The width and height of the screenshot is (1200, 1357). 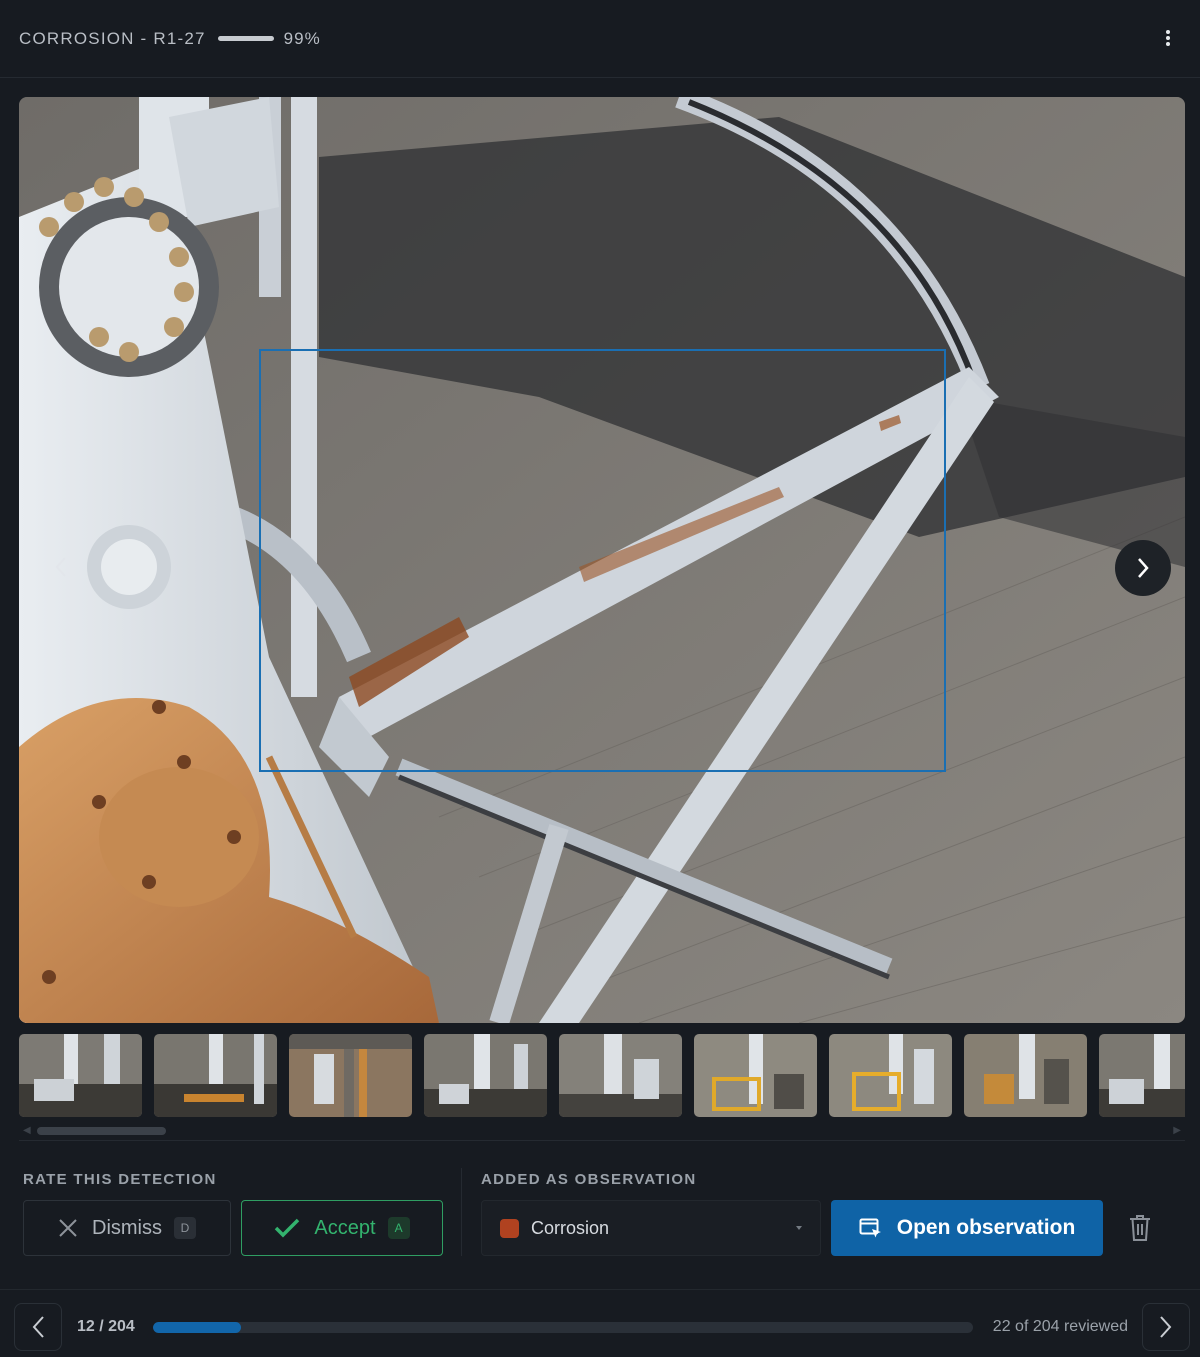 I want to click on dismiss-label: Dismiss, so click(x=127, y=1227).